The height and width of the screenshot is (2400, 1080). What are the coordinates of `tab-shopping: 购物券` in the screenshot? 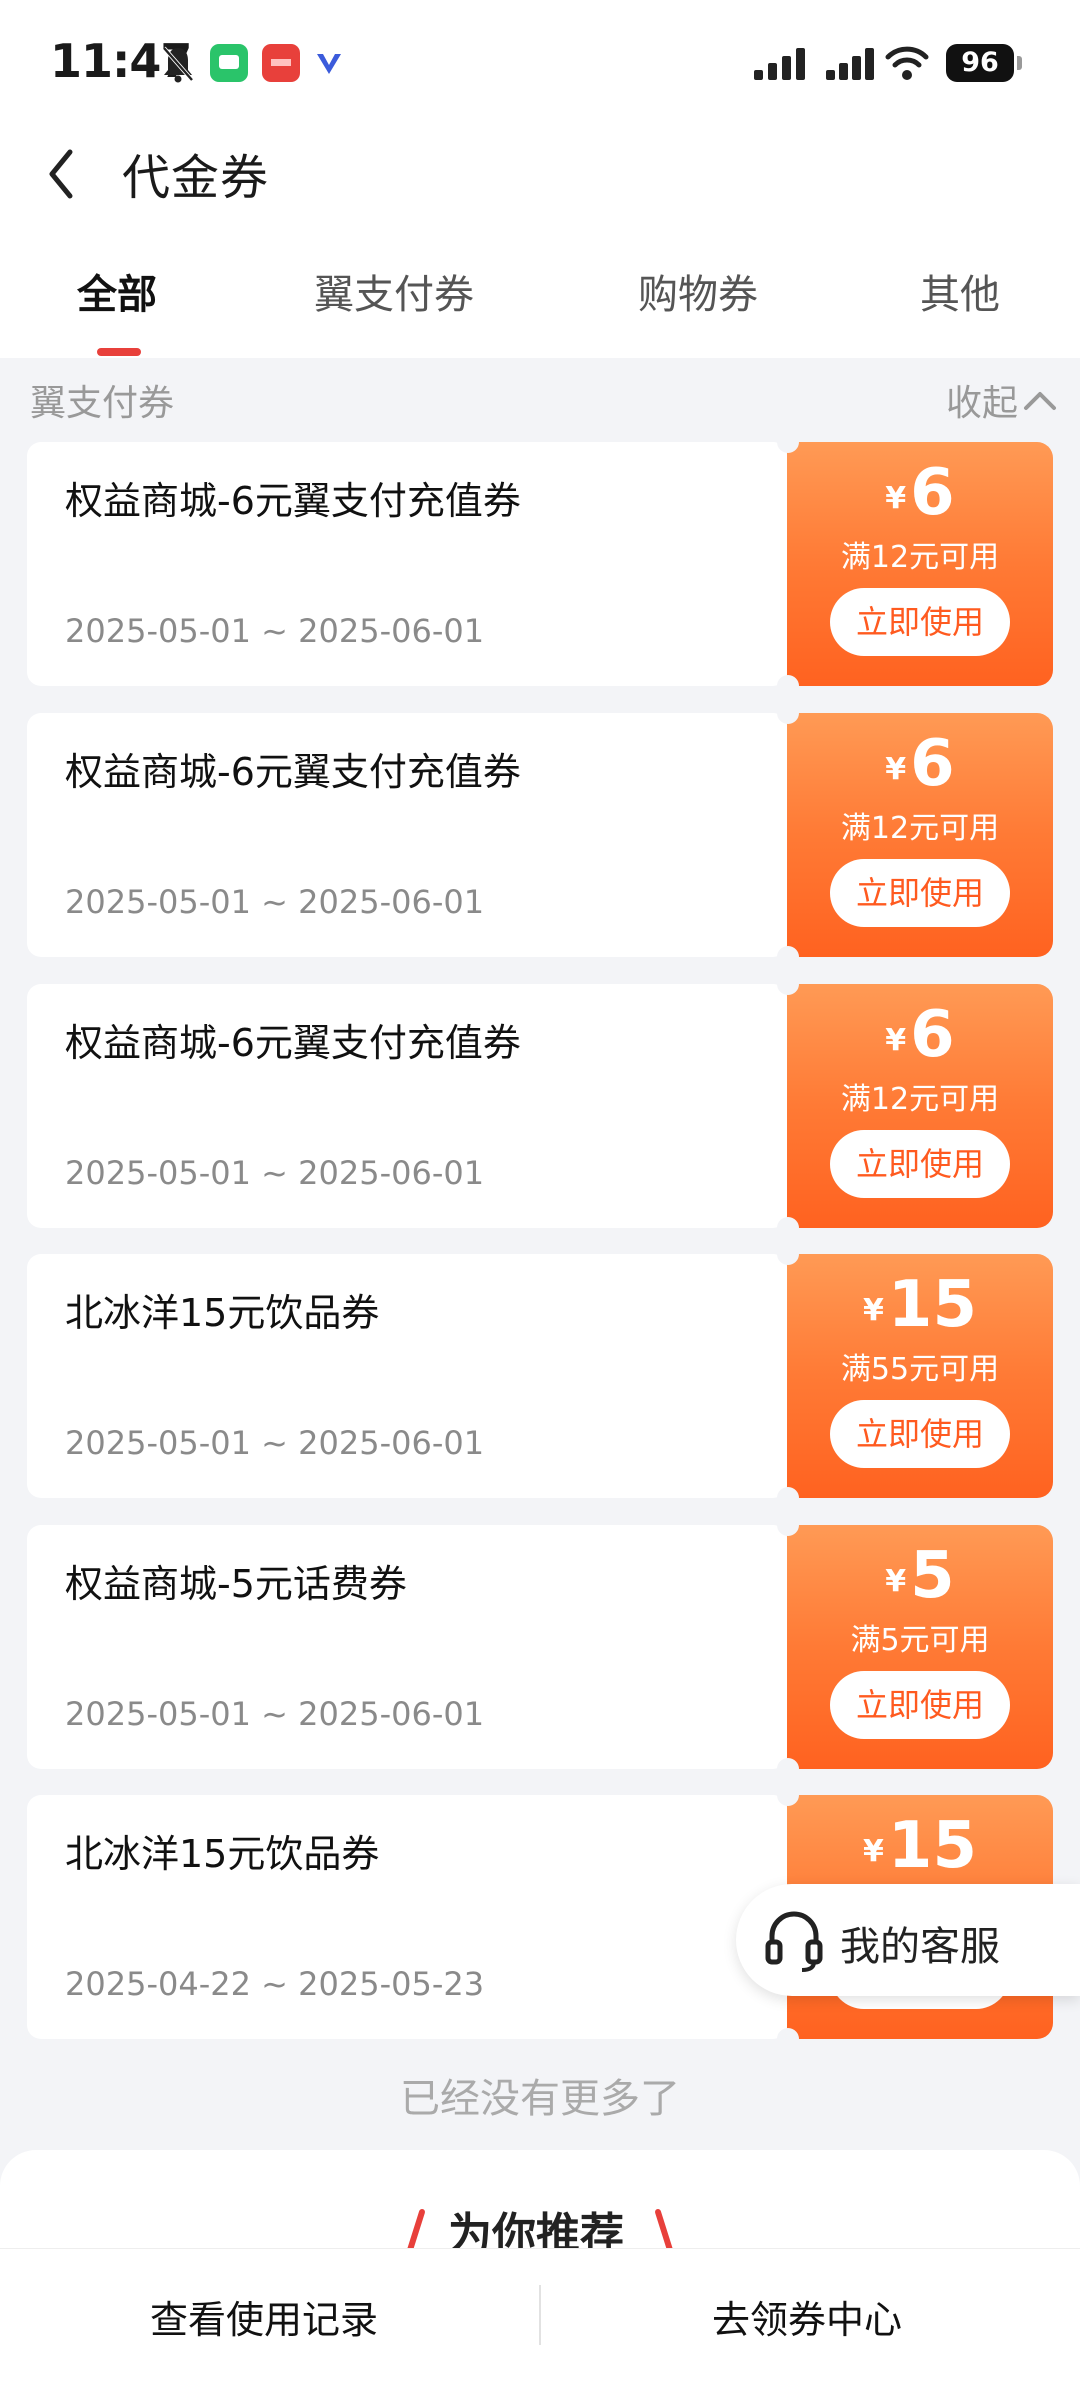 It's located at (698, 291).